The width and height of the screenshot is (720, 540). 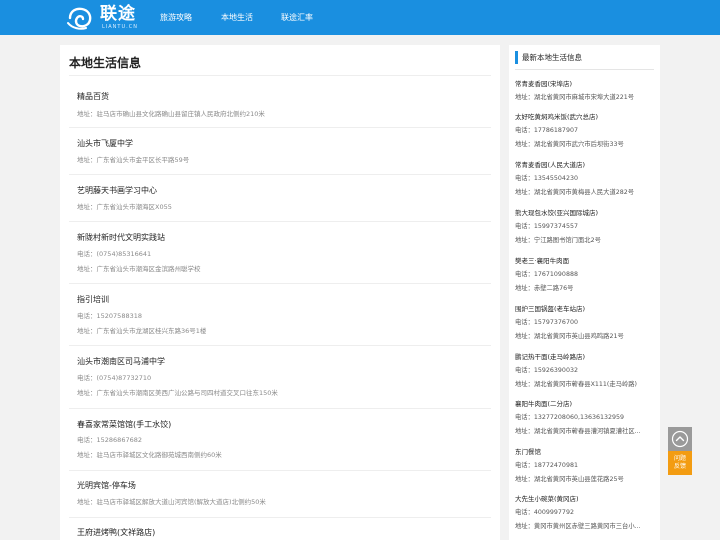 I want to click on item-address: 地址：广东省汕头市金平区长平路59号, so click(x=133, y=160).